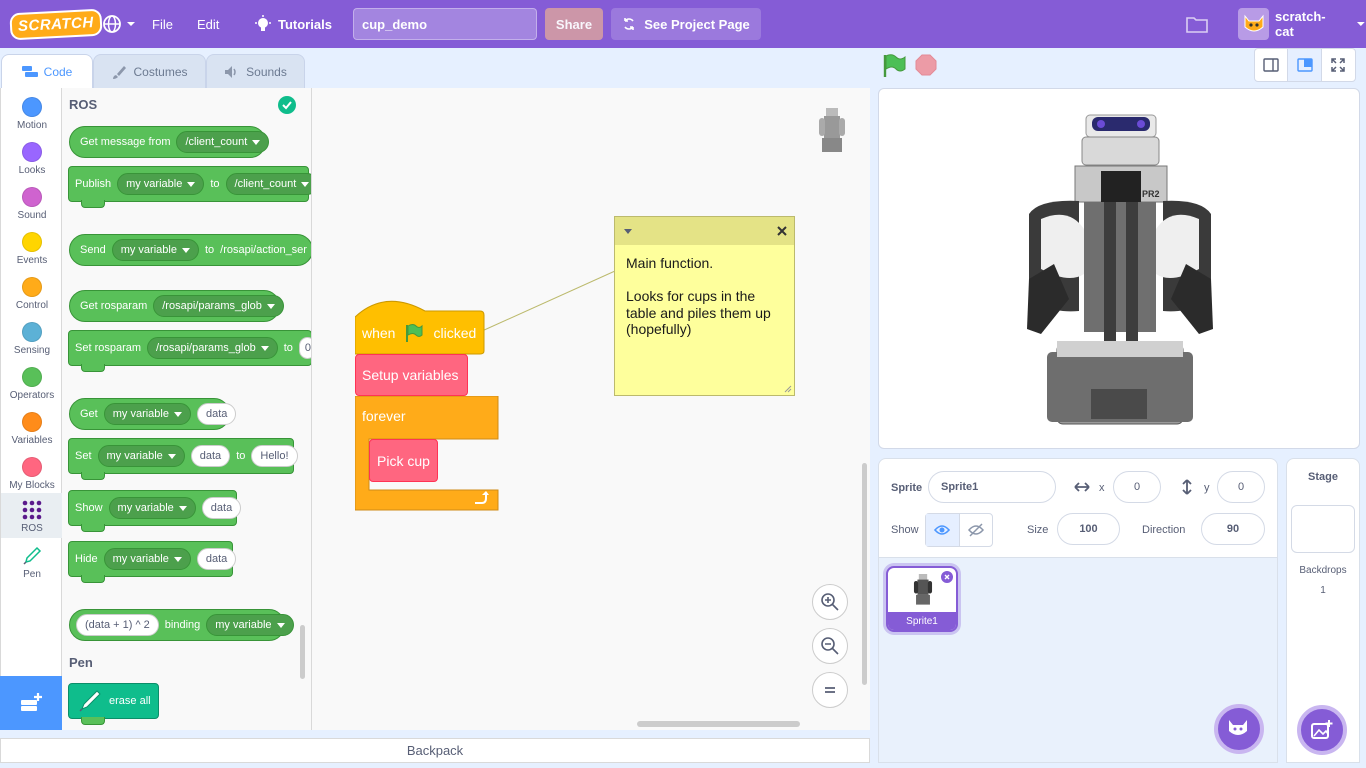 The image size is (1366, 768). I want to click on block-label: Hide, so click(86, 559).